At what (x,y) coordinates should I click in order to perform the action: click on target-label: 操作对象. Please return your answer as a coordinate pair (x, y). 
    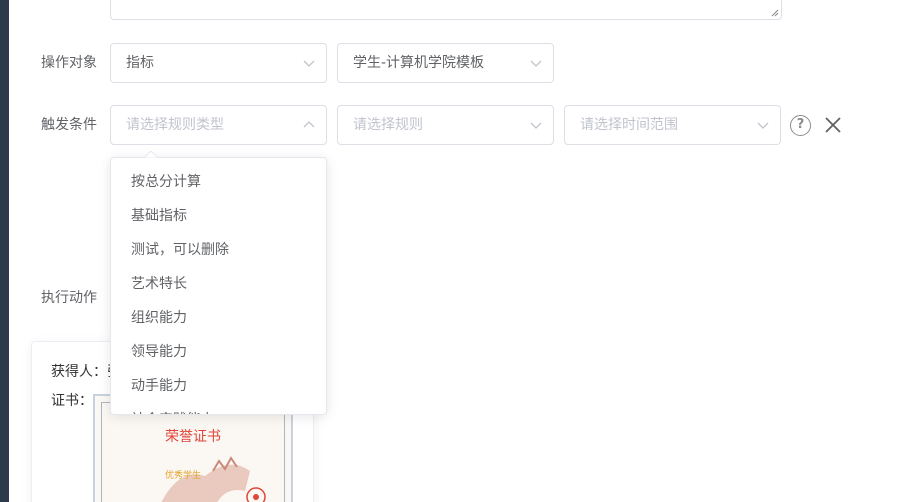
    Looking at the image, I should click on (69, 63).